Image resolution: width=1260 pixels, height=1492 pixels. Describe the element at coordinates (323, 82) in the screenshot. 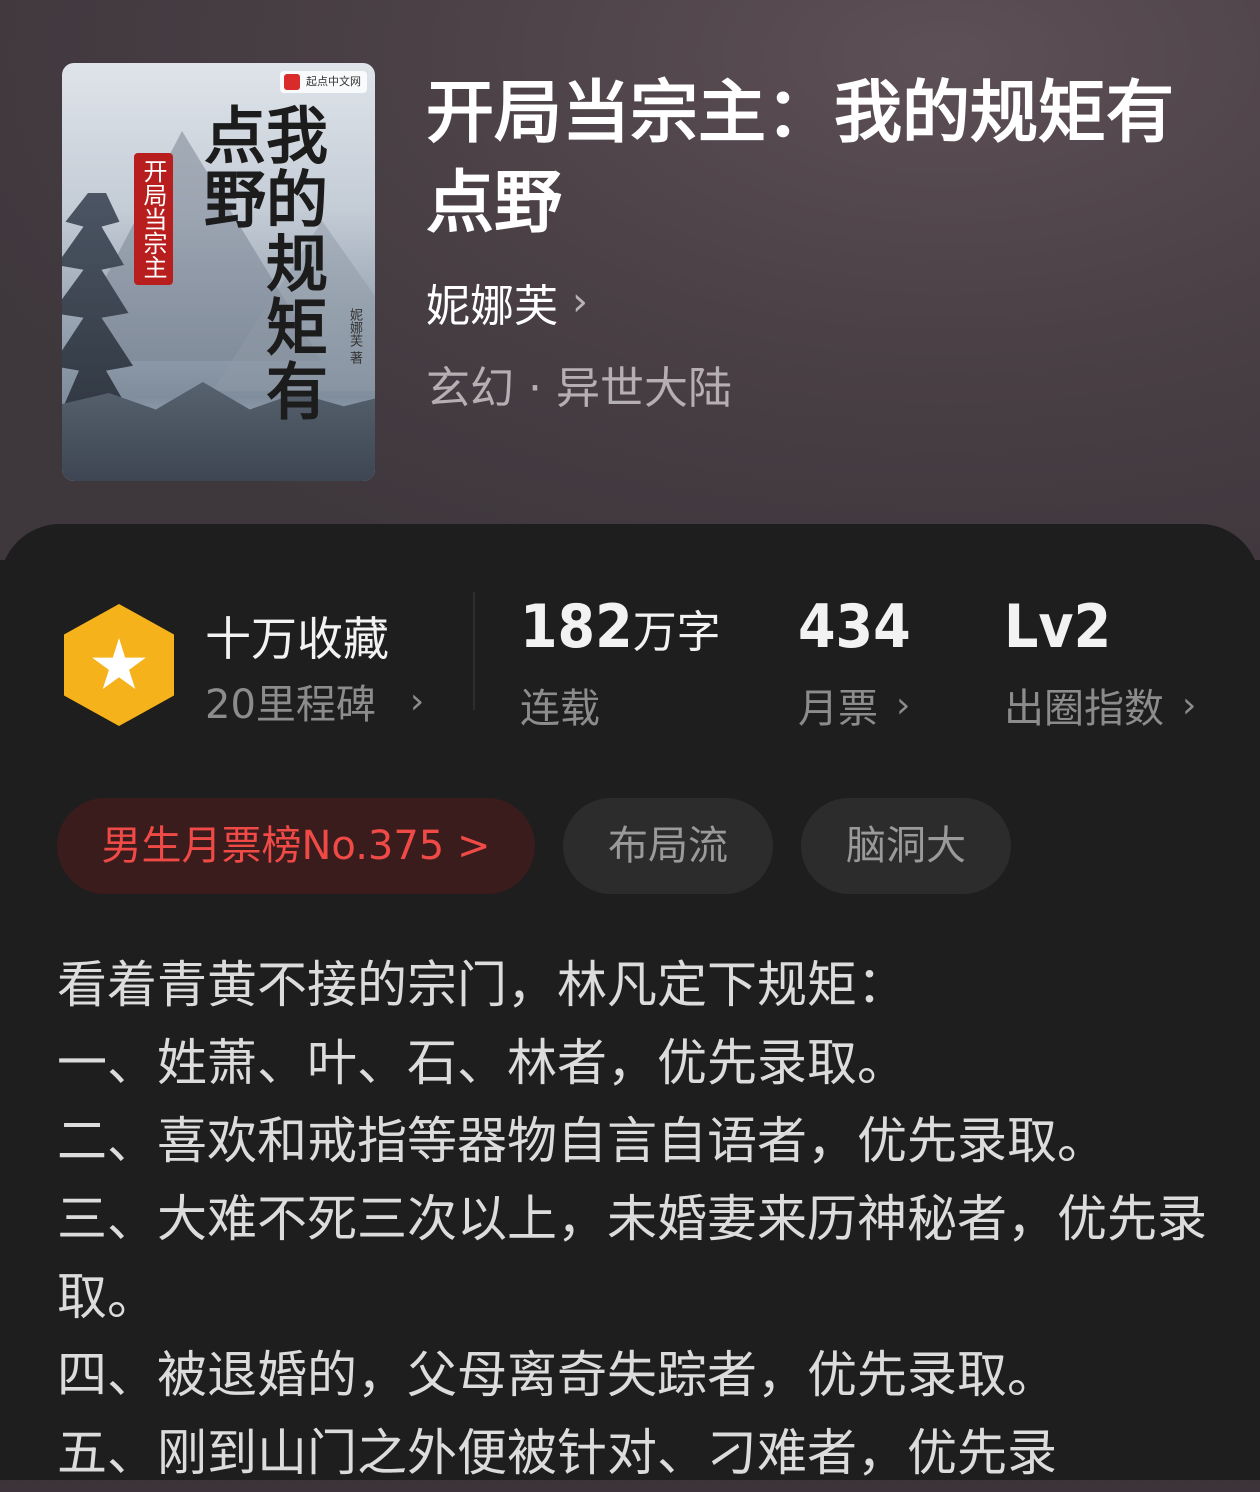

I see `cover-publisher-badge: 起点中文网` at that location.